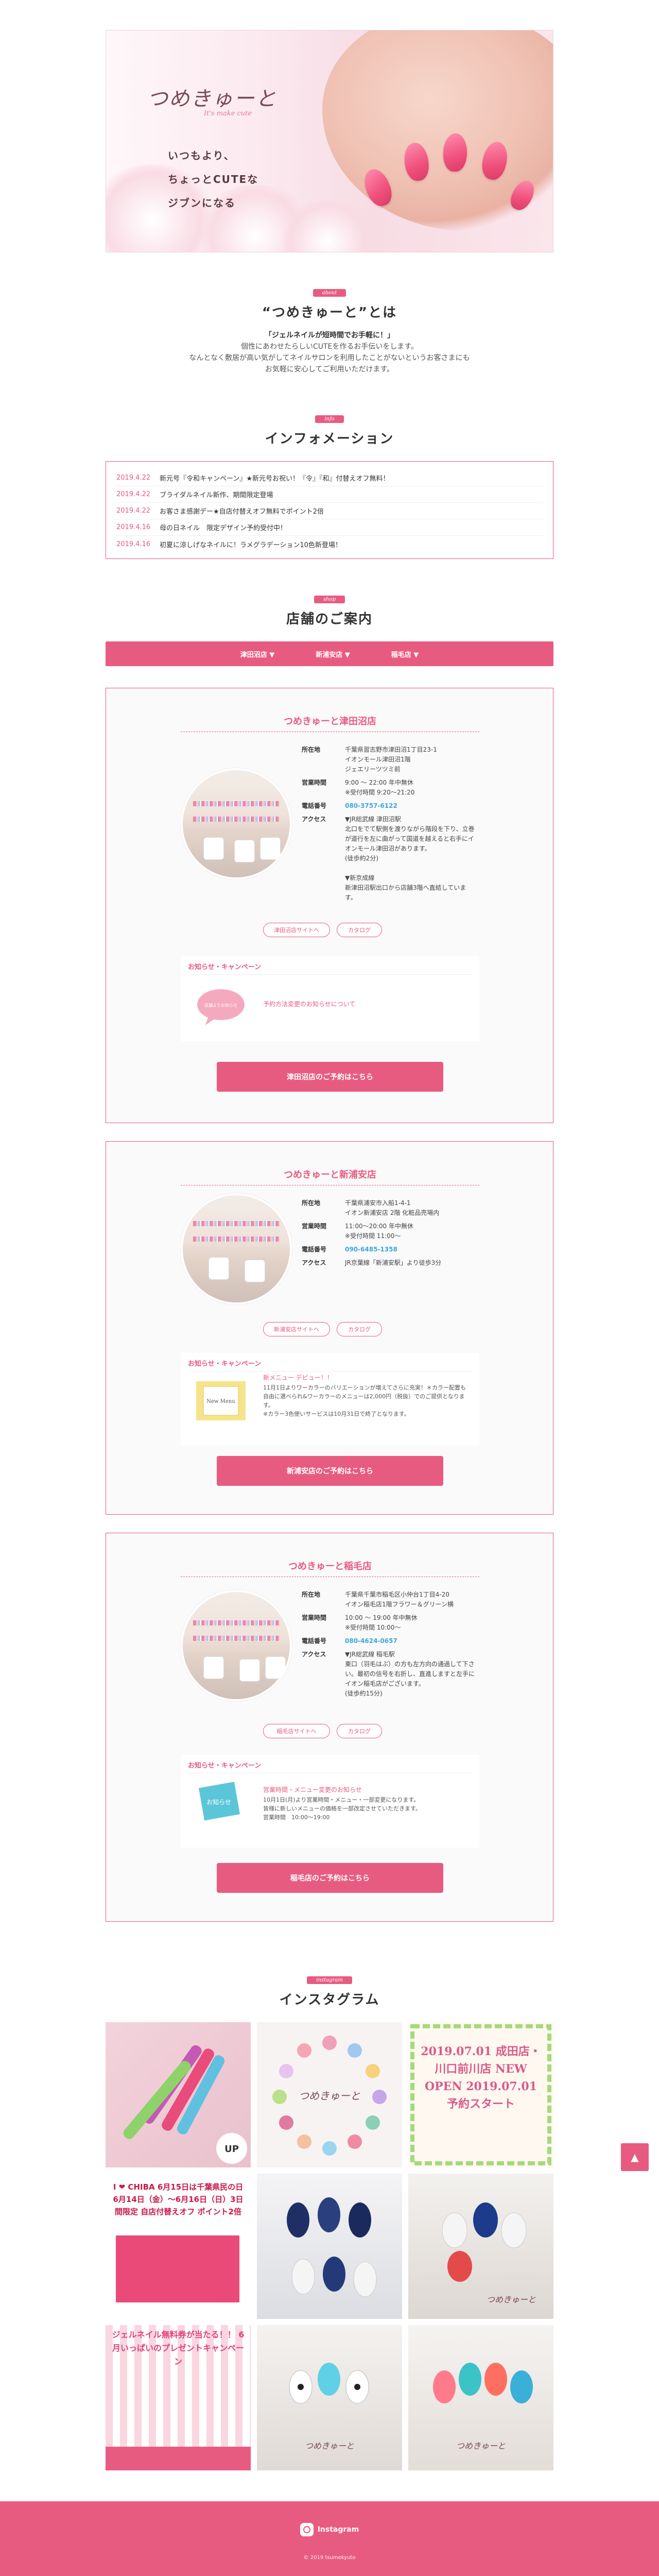  Describe the element at coordinates (330, 723) in the screenshot. I see `store-name: つめきゅーと津田沼店` at that location.